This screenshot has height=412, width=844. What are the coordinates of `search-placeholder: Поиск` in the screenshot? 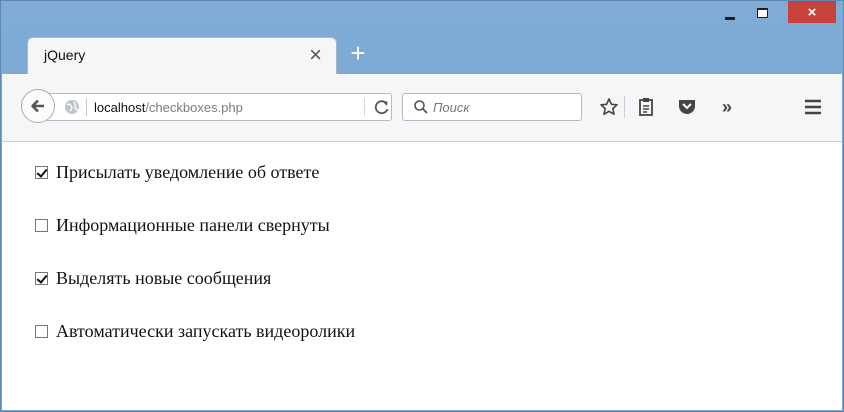 It's located at (451, 107).